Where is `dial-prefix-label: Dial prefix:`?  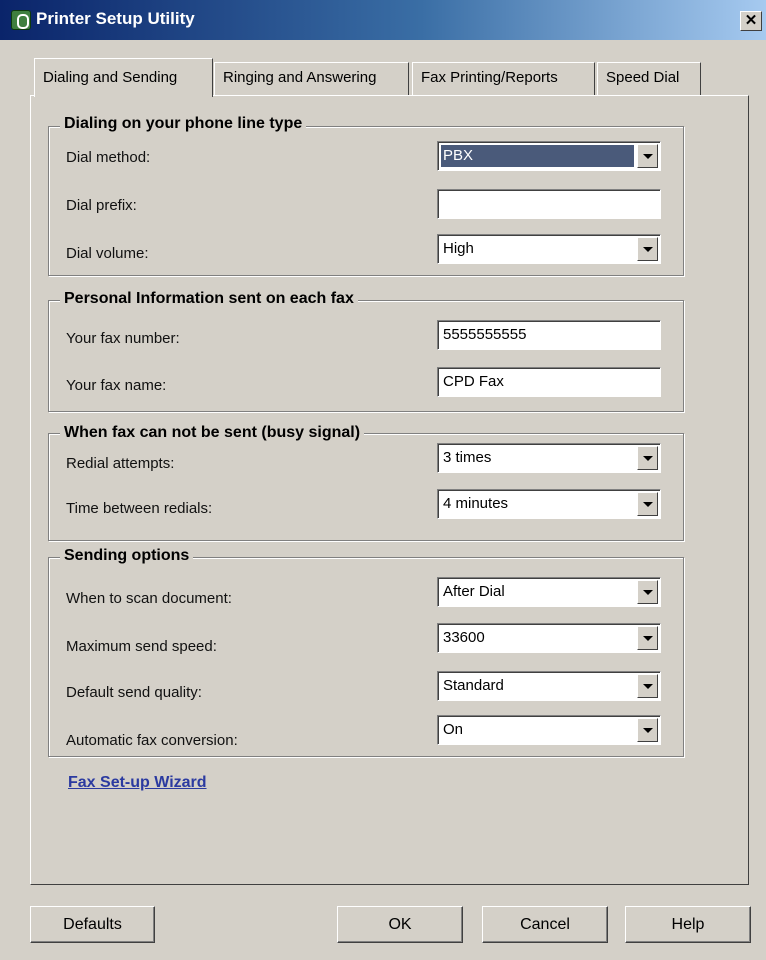 dial-prefix-label: Dial prefix: is located at coordinates (101, 205).